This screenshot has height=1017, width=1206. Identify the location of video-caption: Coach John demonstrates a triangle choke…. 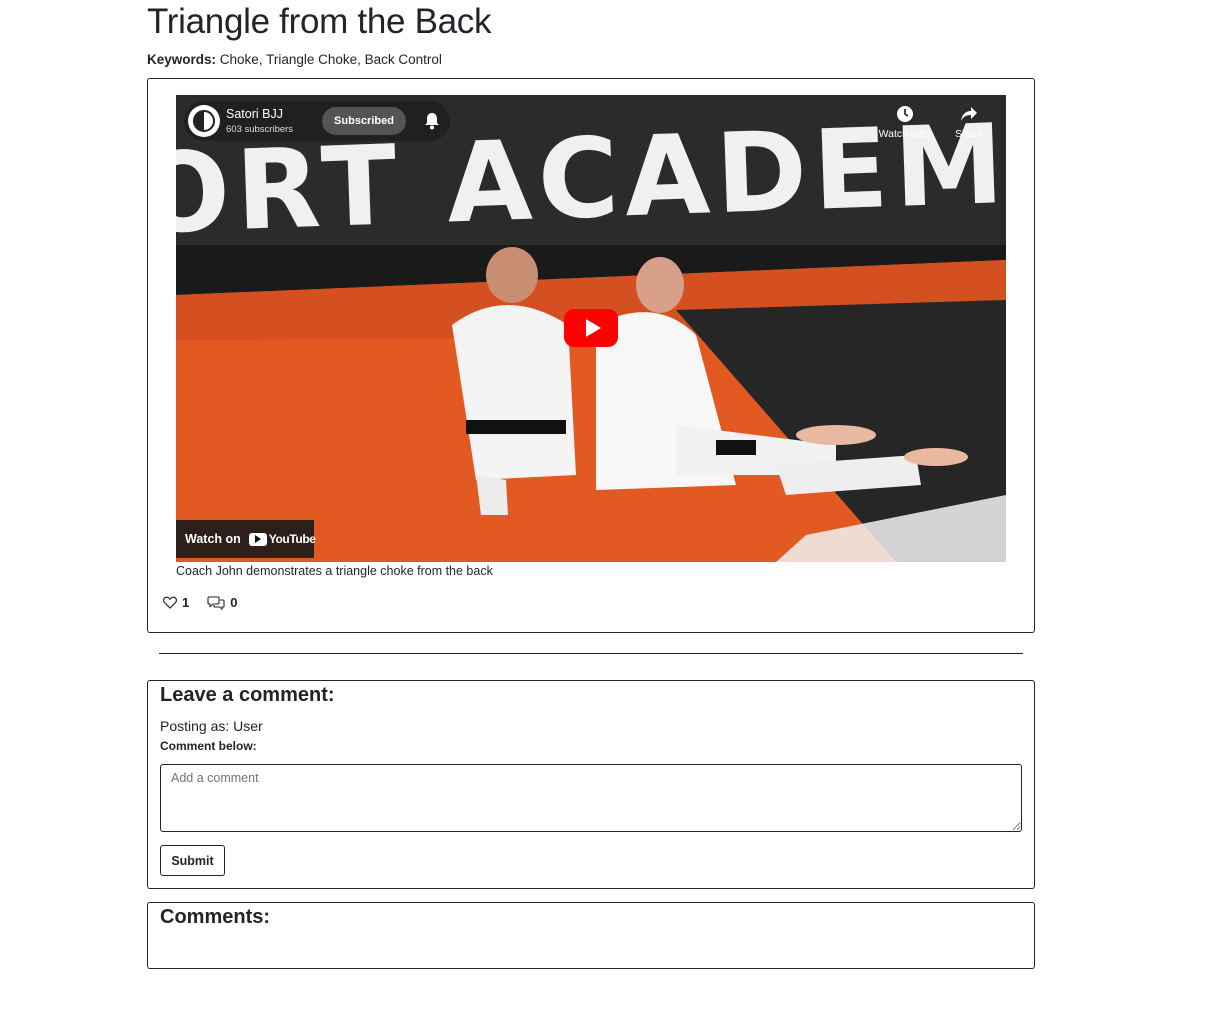
(334, 571).